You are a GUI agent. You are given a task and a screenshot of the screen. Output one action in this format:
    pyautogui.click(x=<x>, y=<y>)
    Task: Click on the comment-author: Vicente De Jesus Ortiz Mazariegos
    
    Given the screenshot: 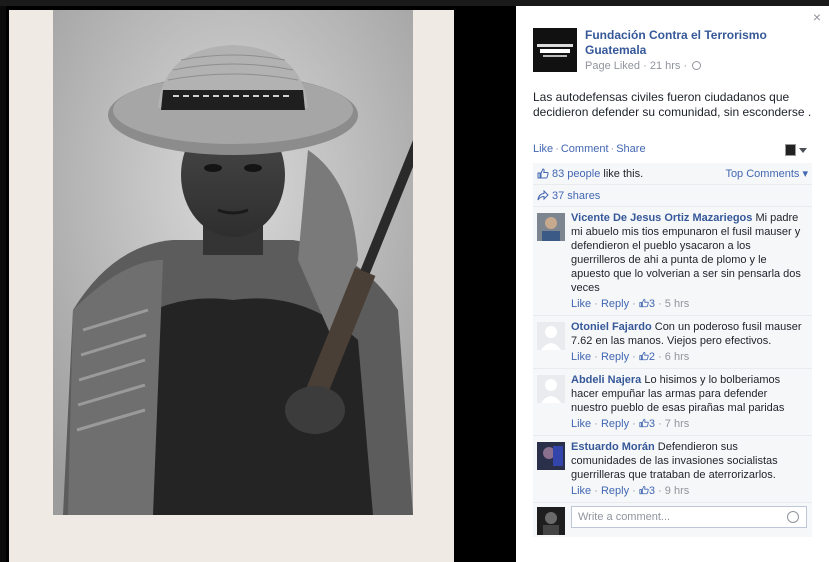 What is the action you would take?
    pyautogui.click(x=661, y=218)
    